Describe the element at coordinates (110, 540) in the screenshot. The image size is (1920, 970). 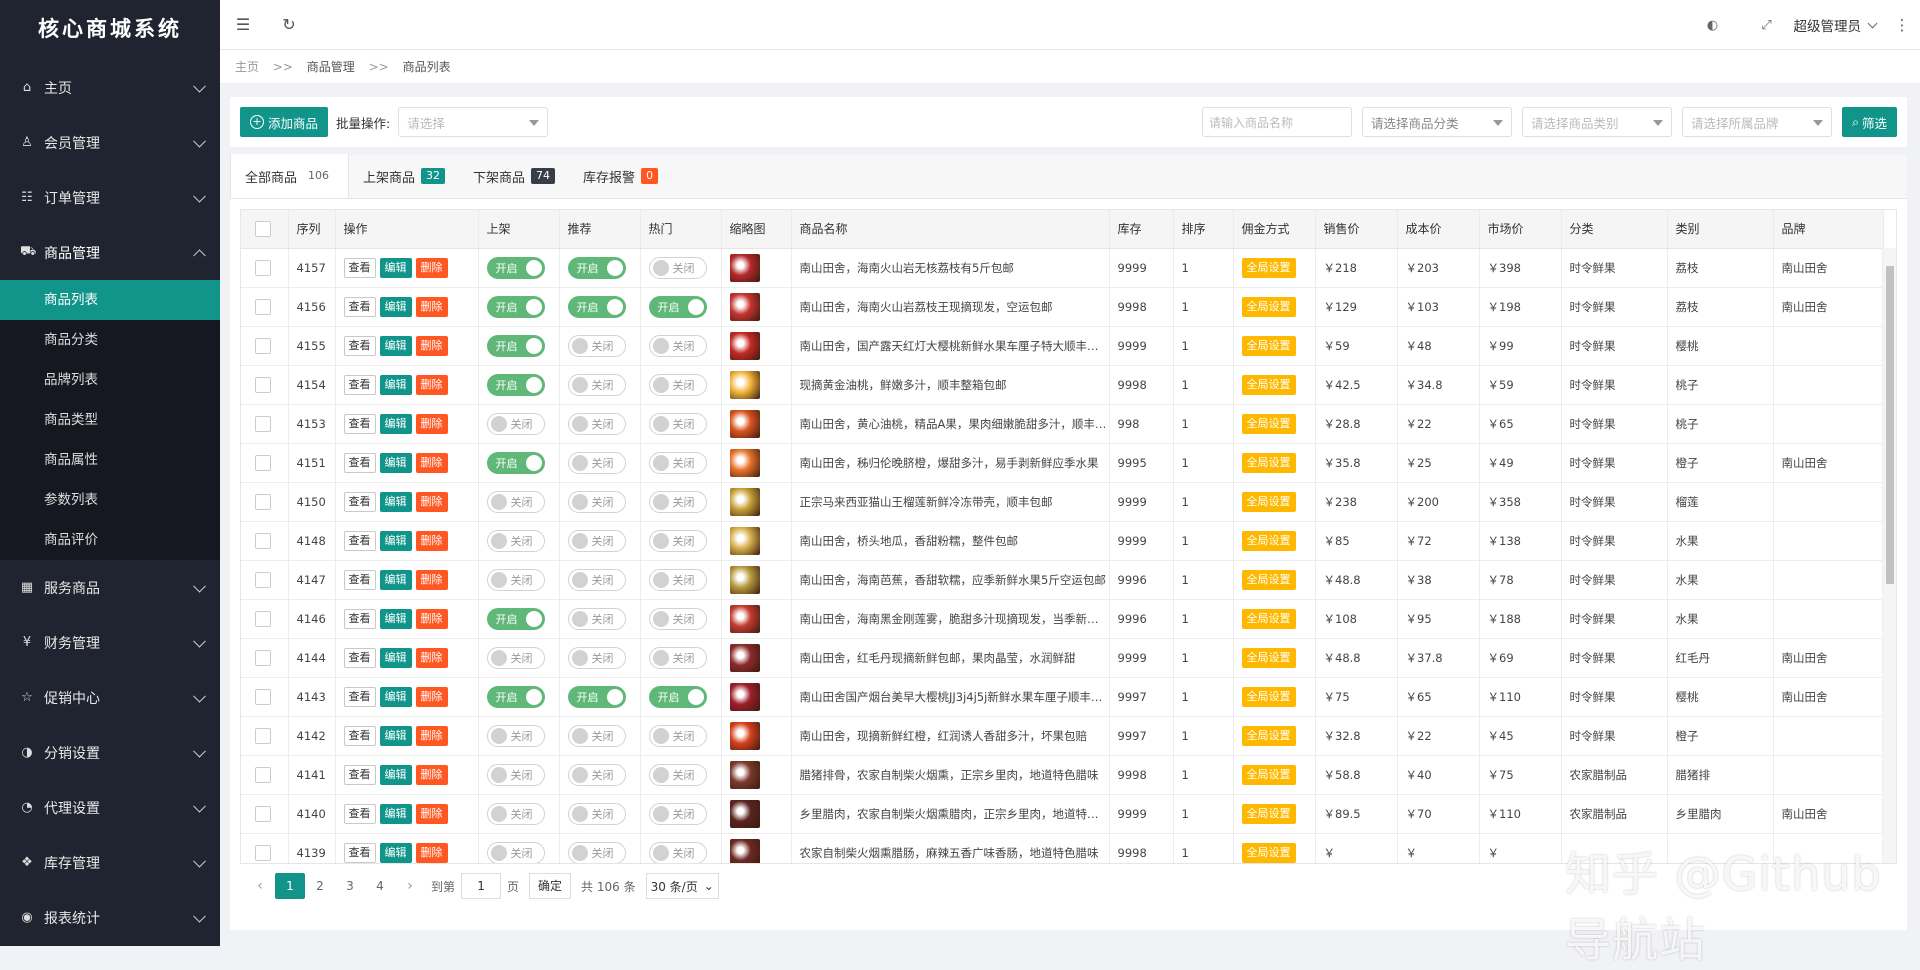
I see `submenu-item: 商品评价` at that location.